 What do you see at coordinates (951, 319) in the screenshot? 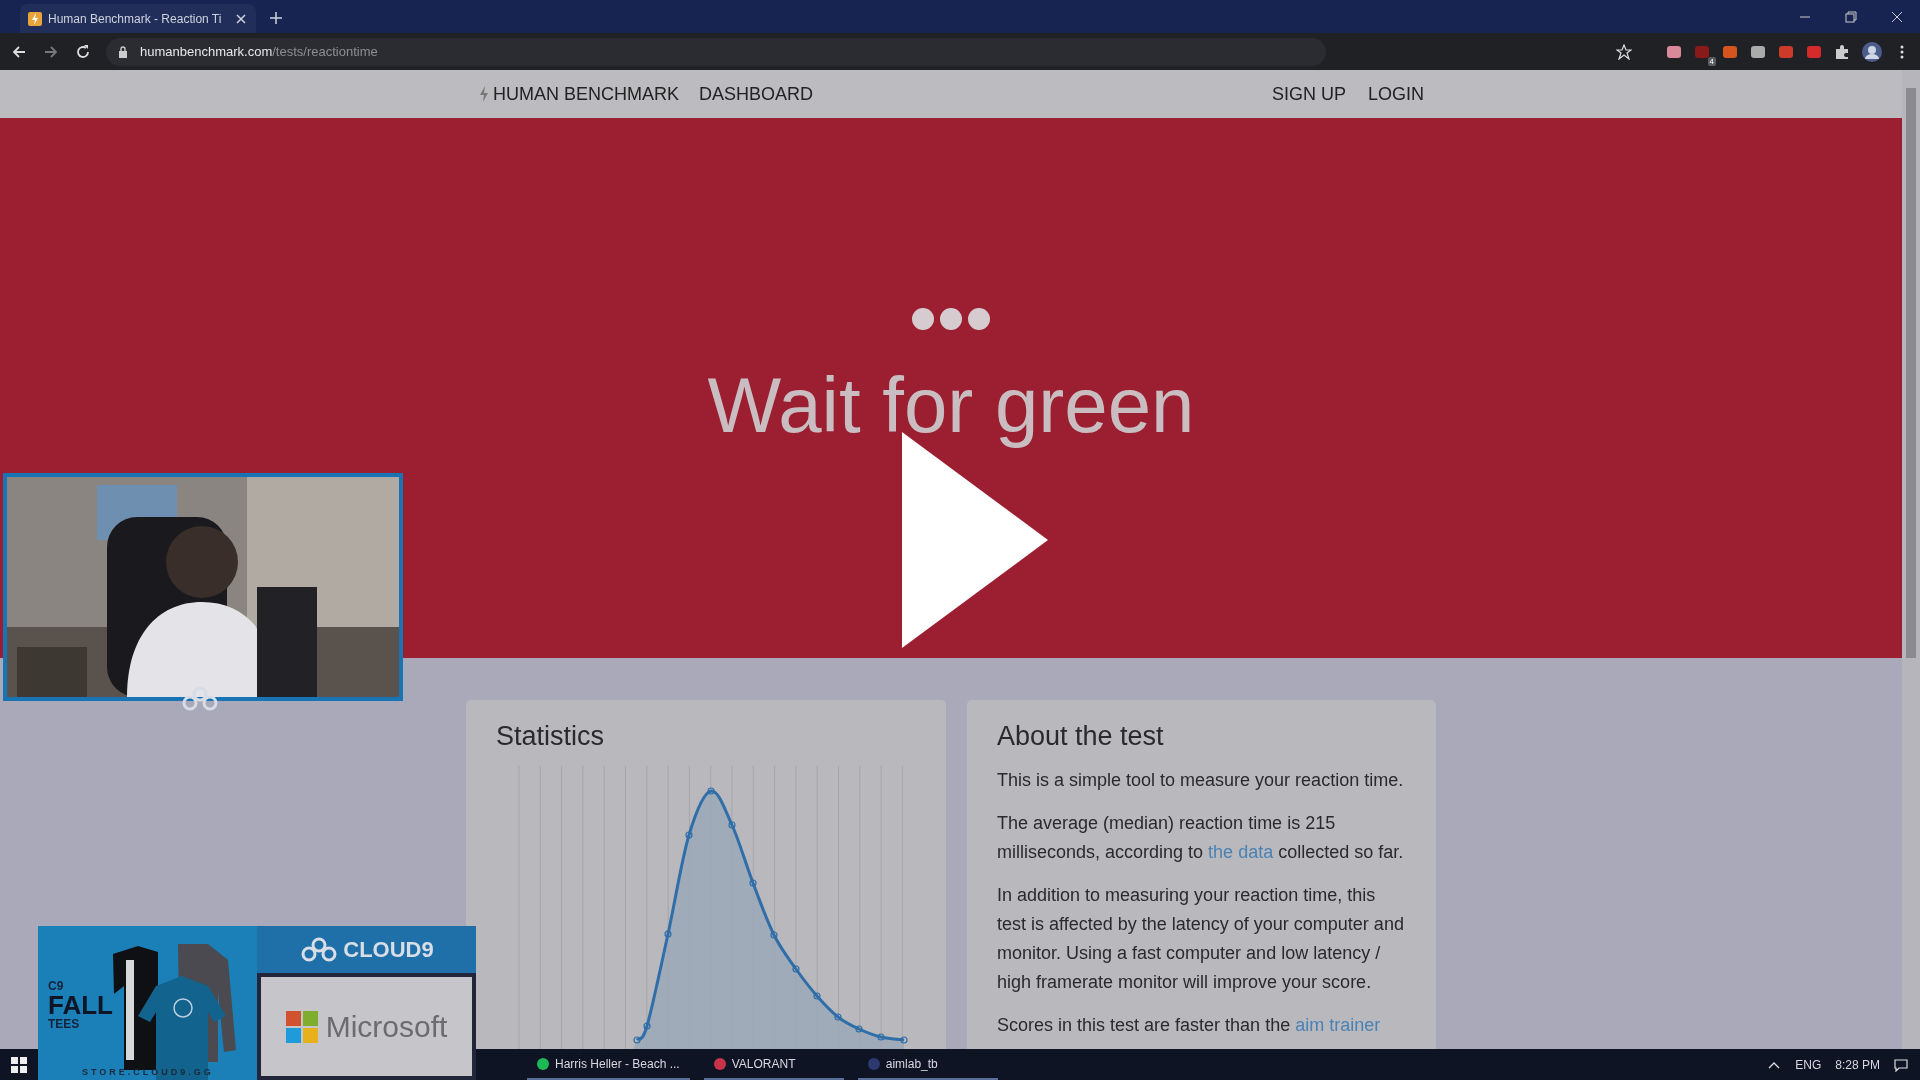
I see `dots-icon` at bounding box center [951, 319].